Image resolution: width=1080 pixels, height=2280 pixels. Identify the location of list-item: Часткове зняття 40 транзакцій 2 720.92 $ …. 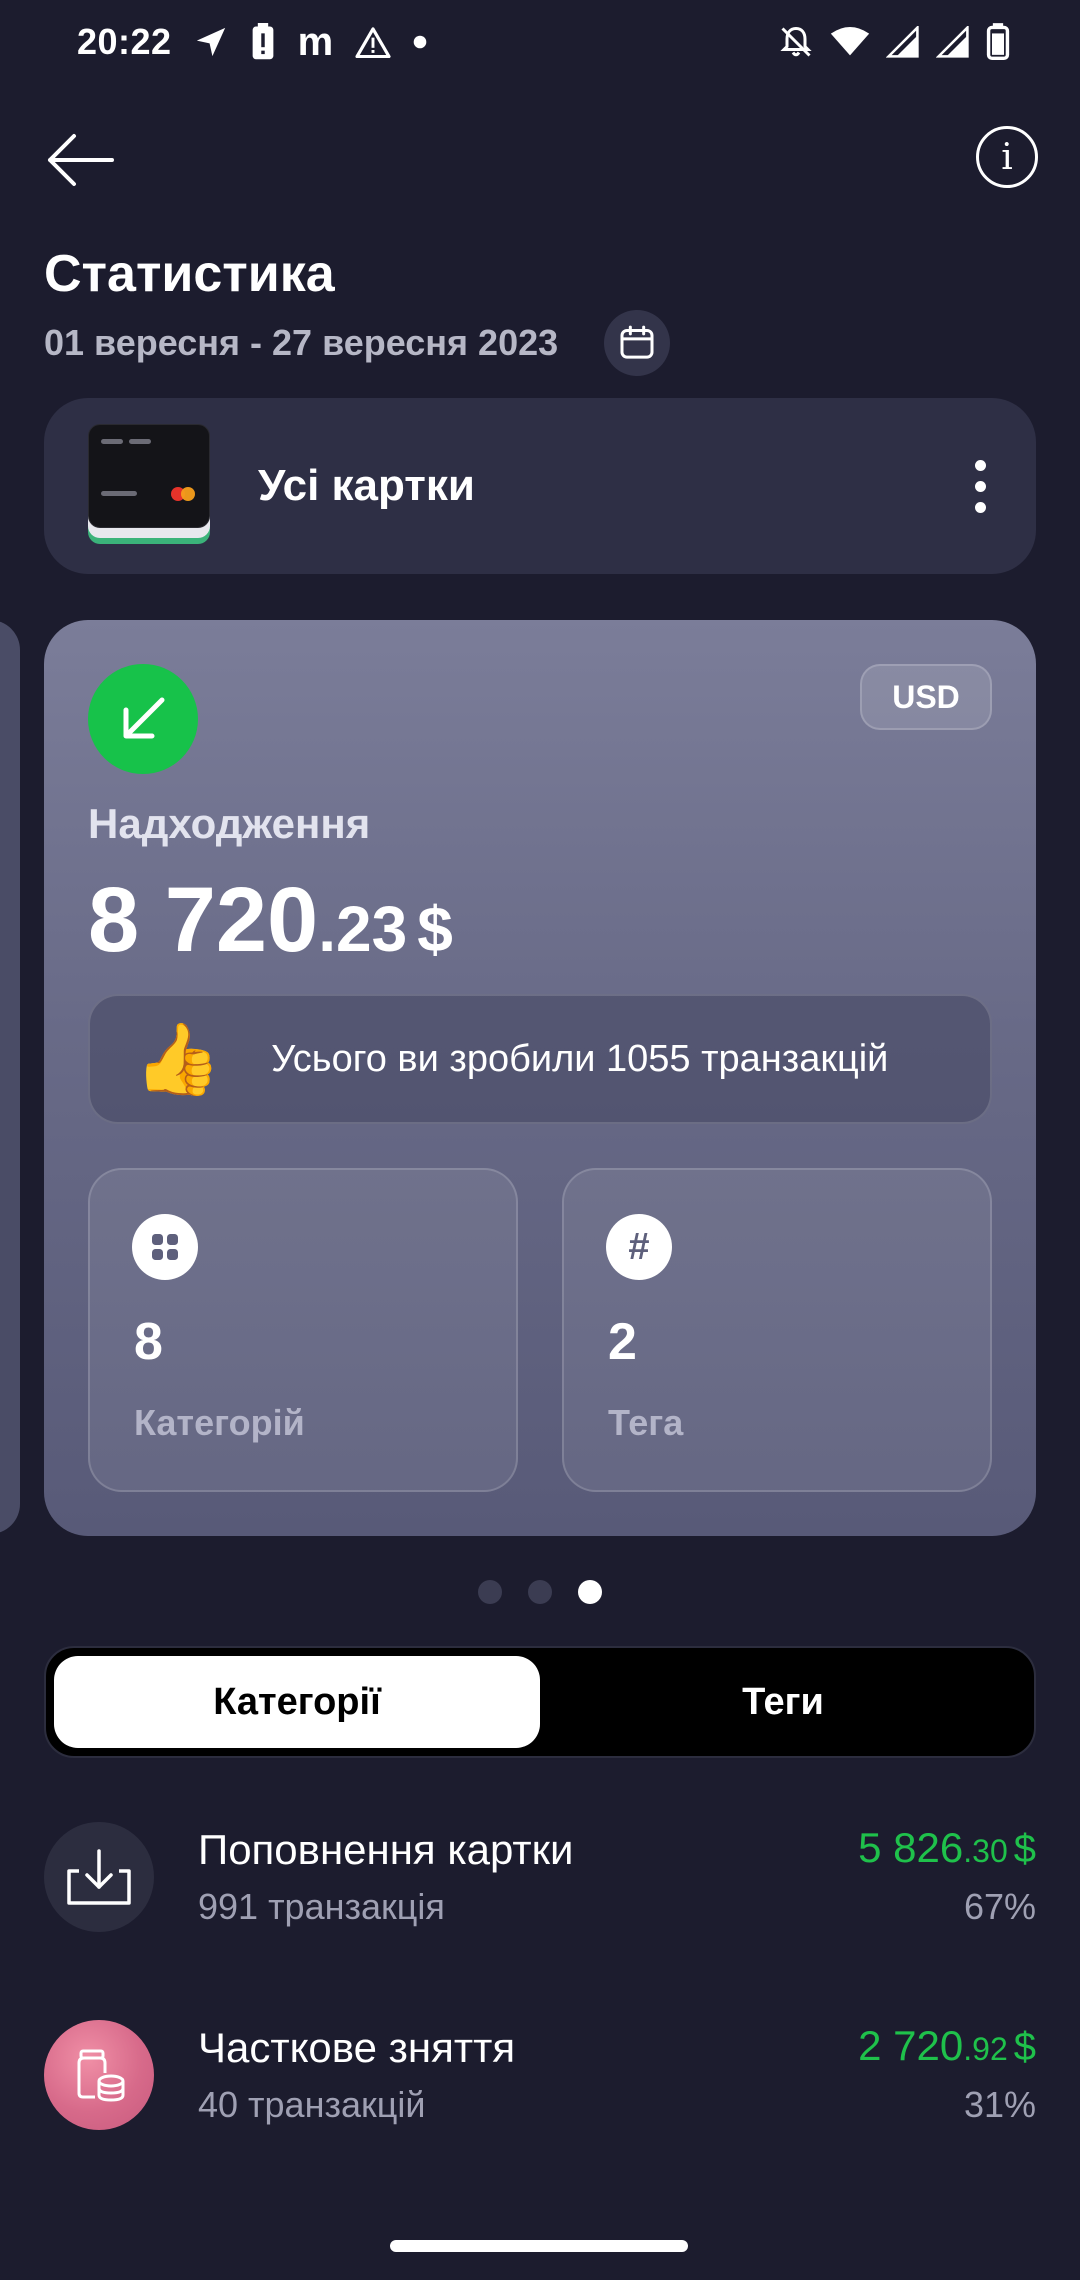
(540, 2076).